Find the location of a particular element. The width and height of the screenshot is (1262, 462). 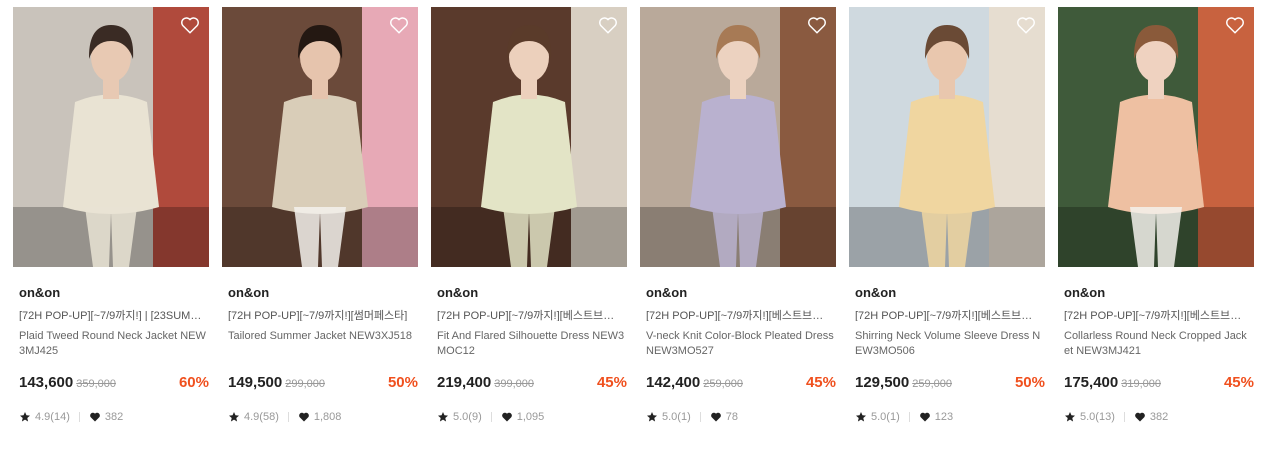

original-price: 399,000 is located at coordinates (514, 384).